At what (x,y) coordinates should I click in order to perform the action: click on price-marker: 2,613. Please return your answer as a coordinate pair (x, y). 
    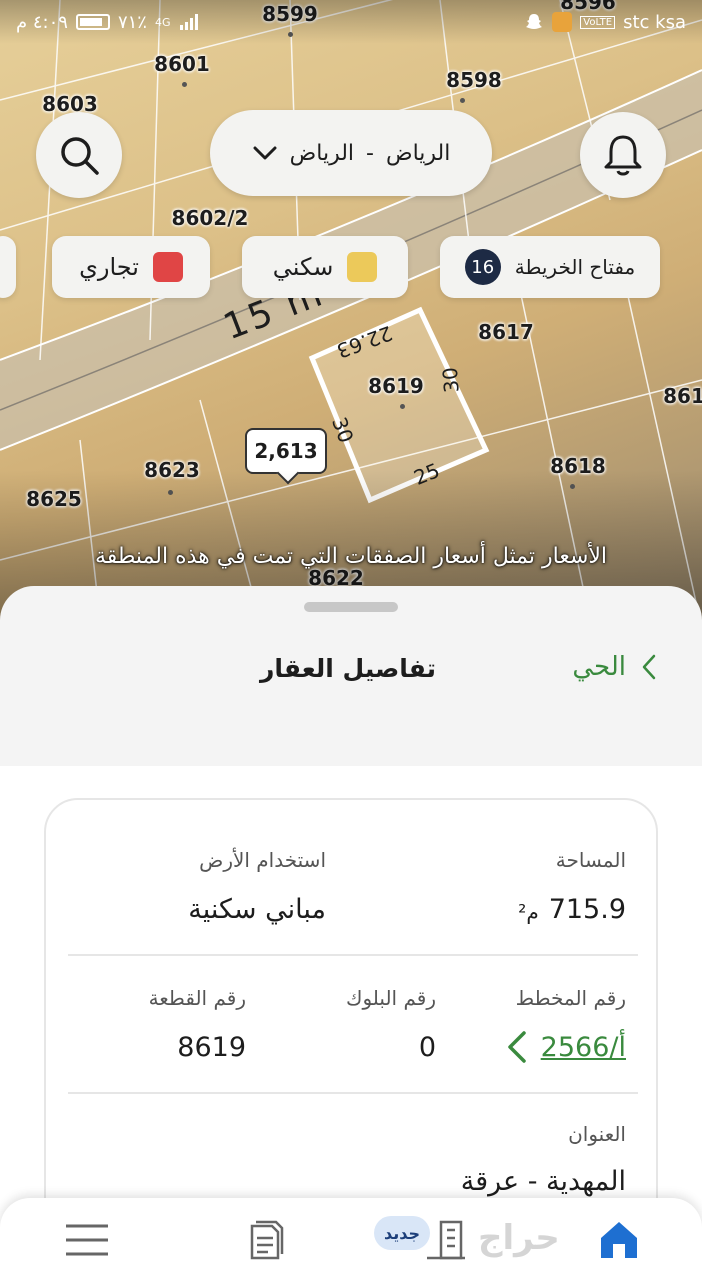
    Looking at the image, I should click on (286, 451).